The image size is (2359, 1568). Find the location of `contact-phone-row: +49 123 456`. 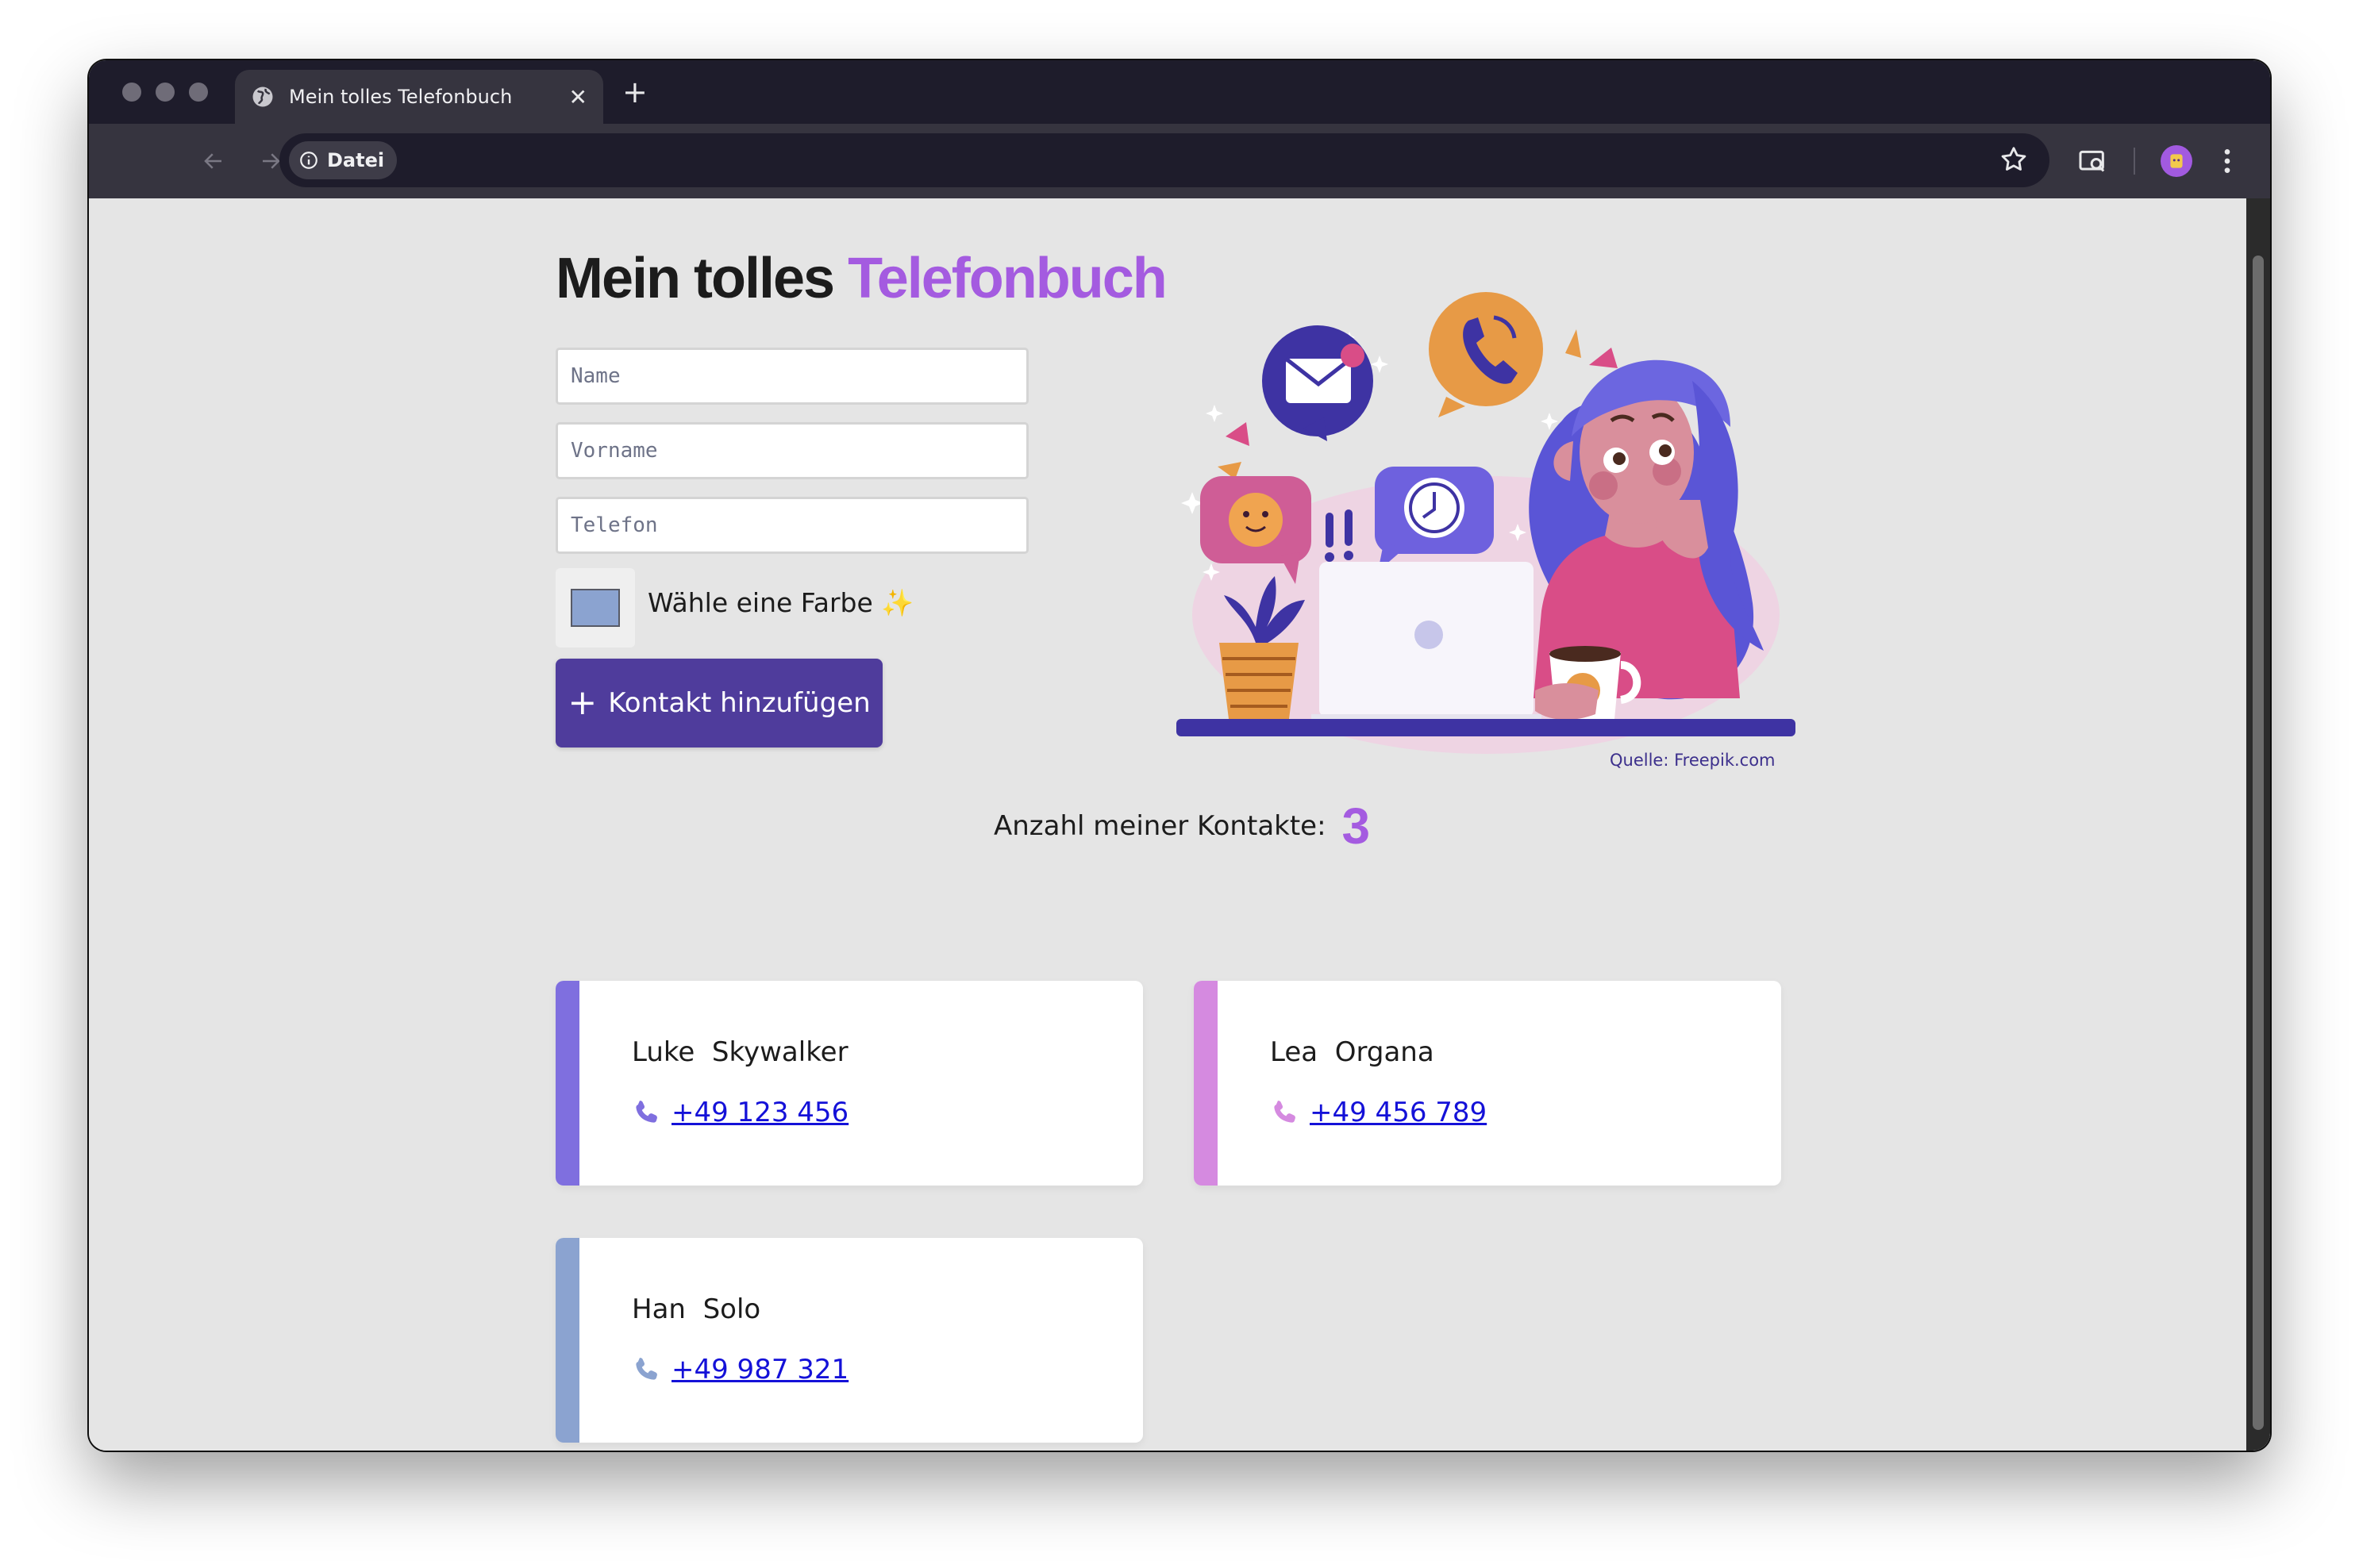

contact-phone-row: +49 123 456 is located at coordinates (740, 1112).